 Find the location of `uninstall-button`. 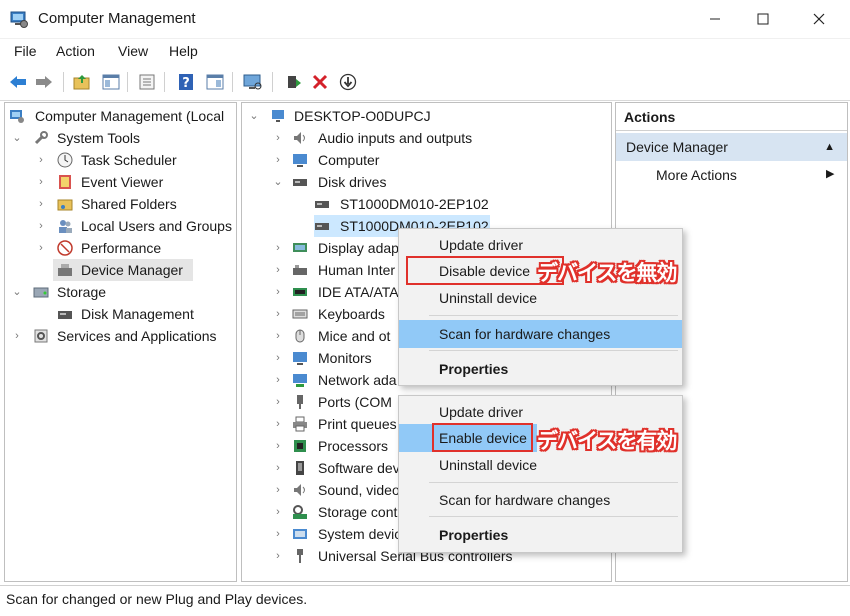

uninstall-button is located at coordinates (320, 82).